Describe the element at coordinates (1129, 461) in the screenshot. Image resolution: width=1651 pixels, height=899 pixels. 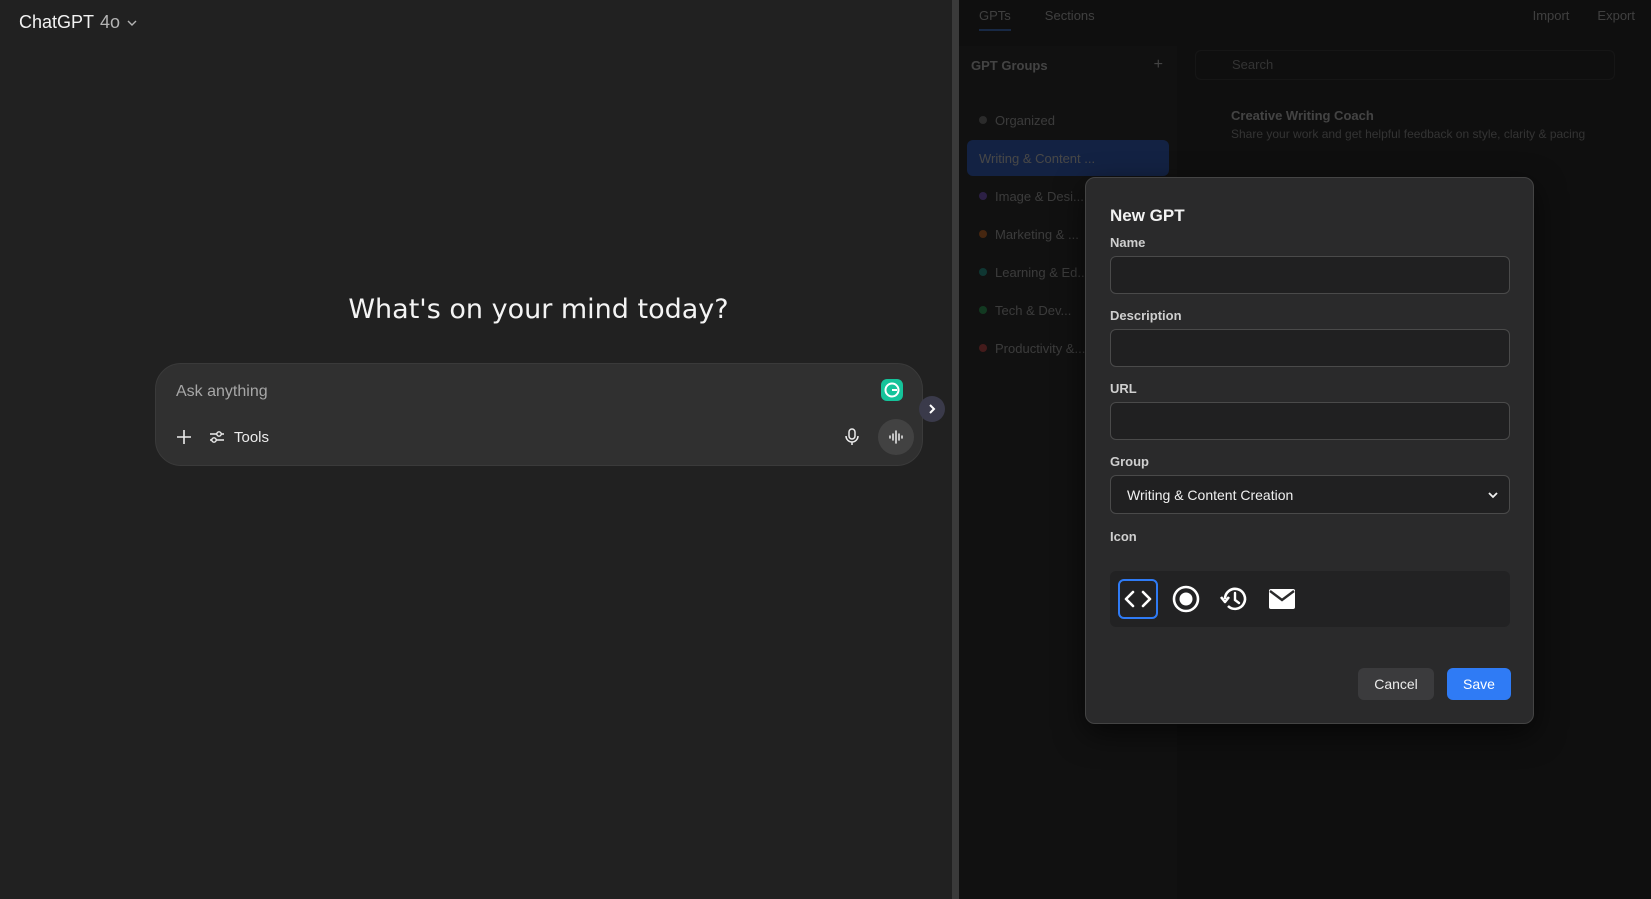
I see `group-label: Group` at that location.